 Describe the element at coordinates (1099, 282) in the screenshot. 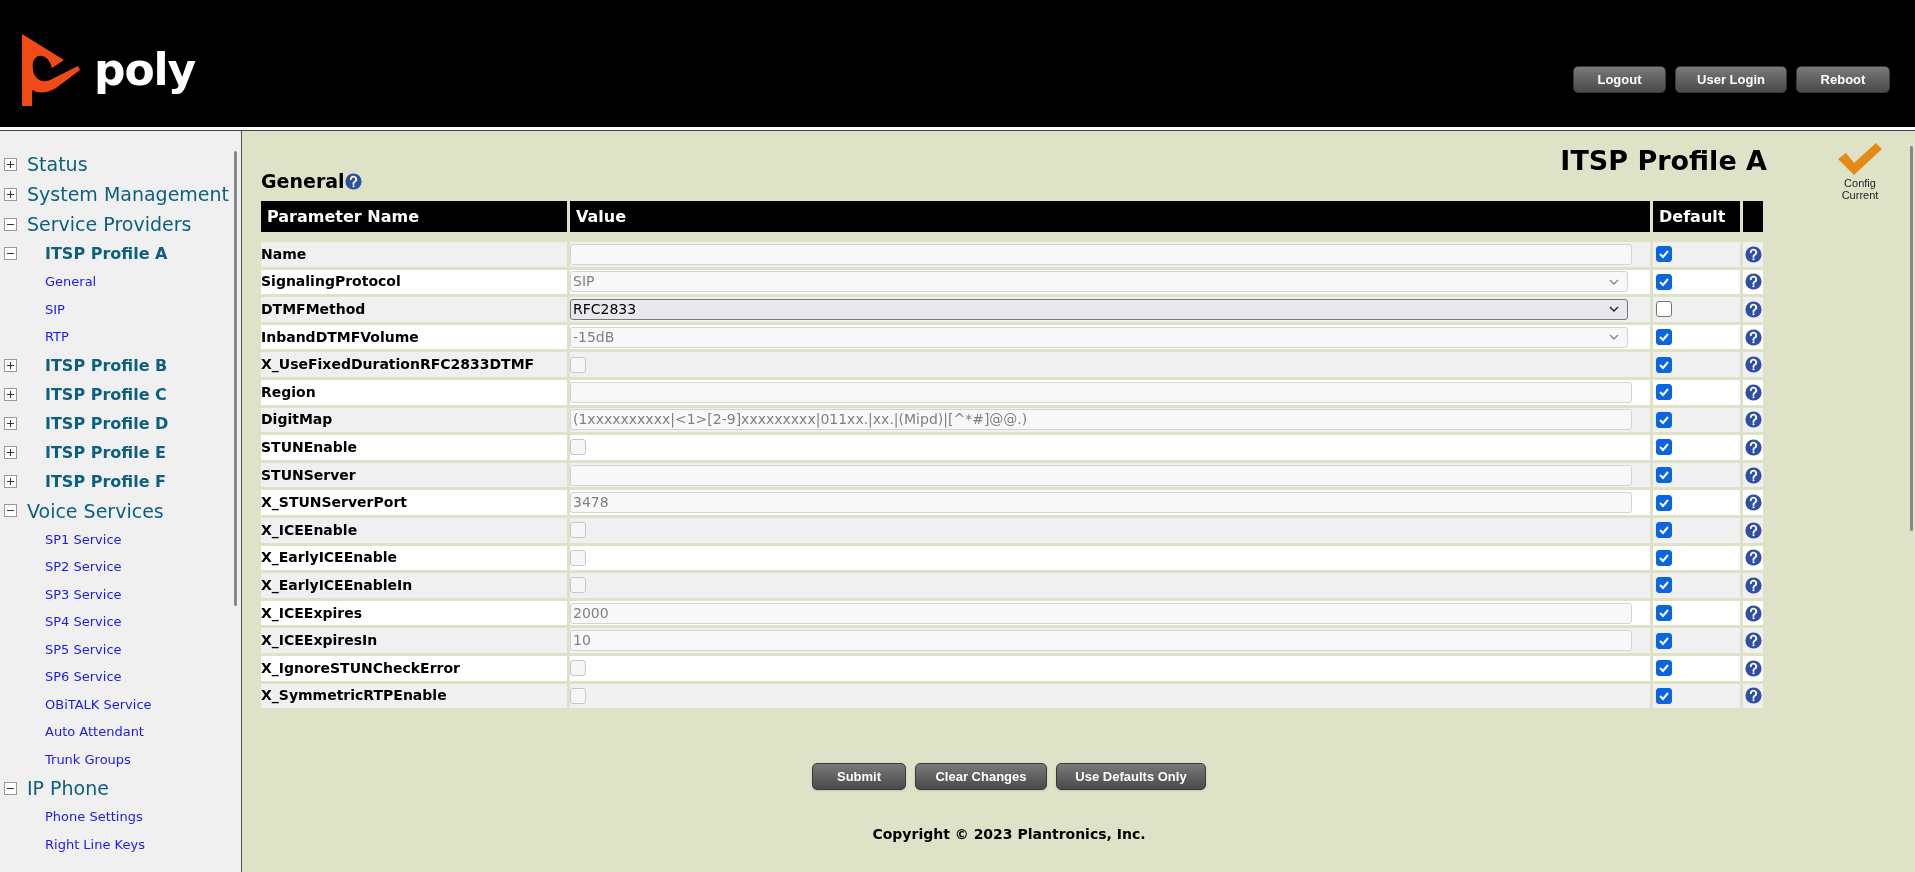

I see `dropdown: SIP` at that location.